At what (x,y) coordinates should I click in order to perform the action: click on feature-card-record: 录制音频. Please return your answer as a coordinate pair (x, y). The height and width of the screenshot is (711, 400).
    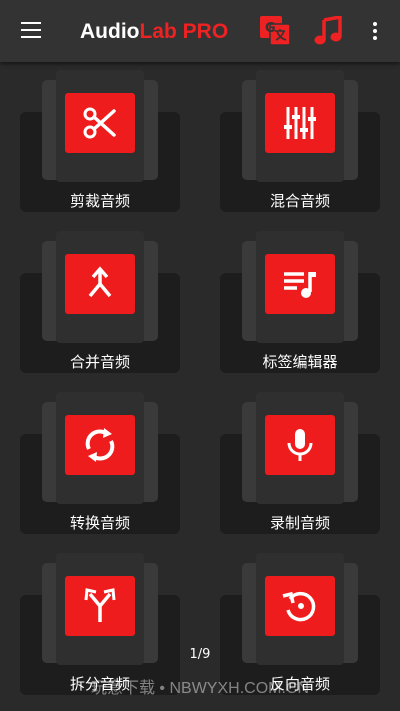
    Looking at the image, I should click on (300, 469).